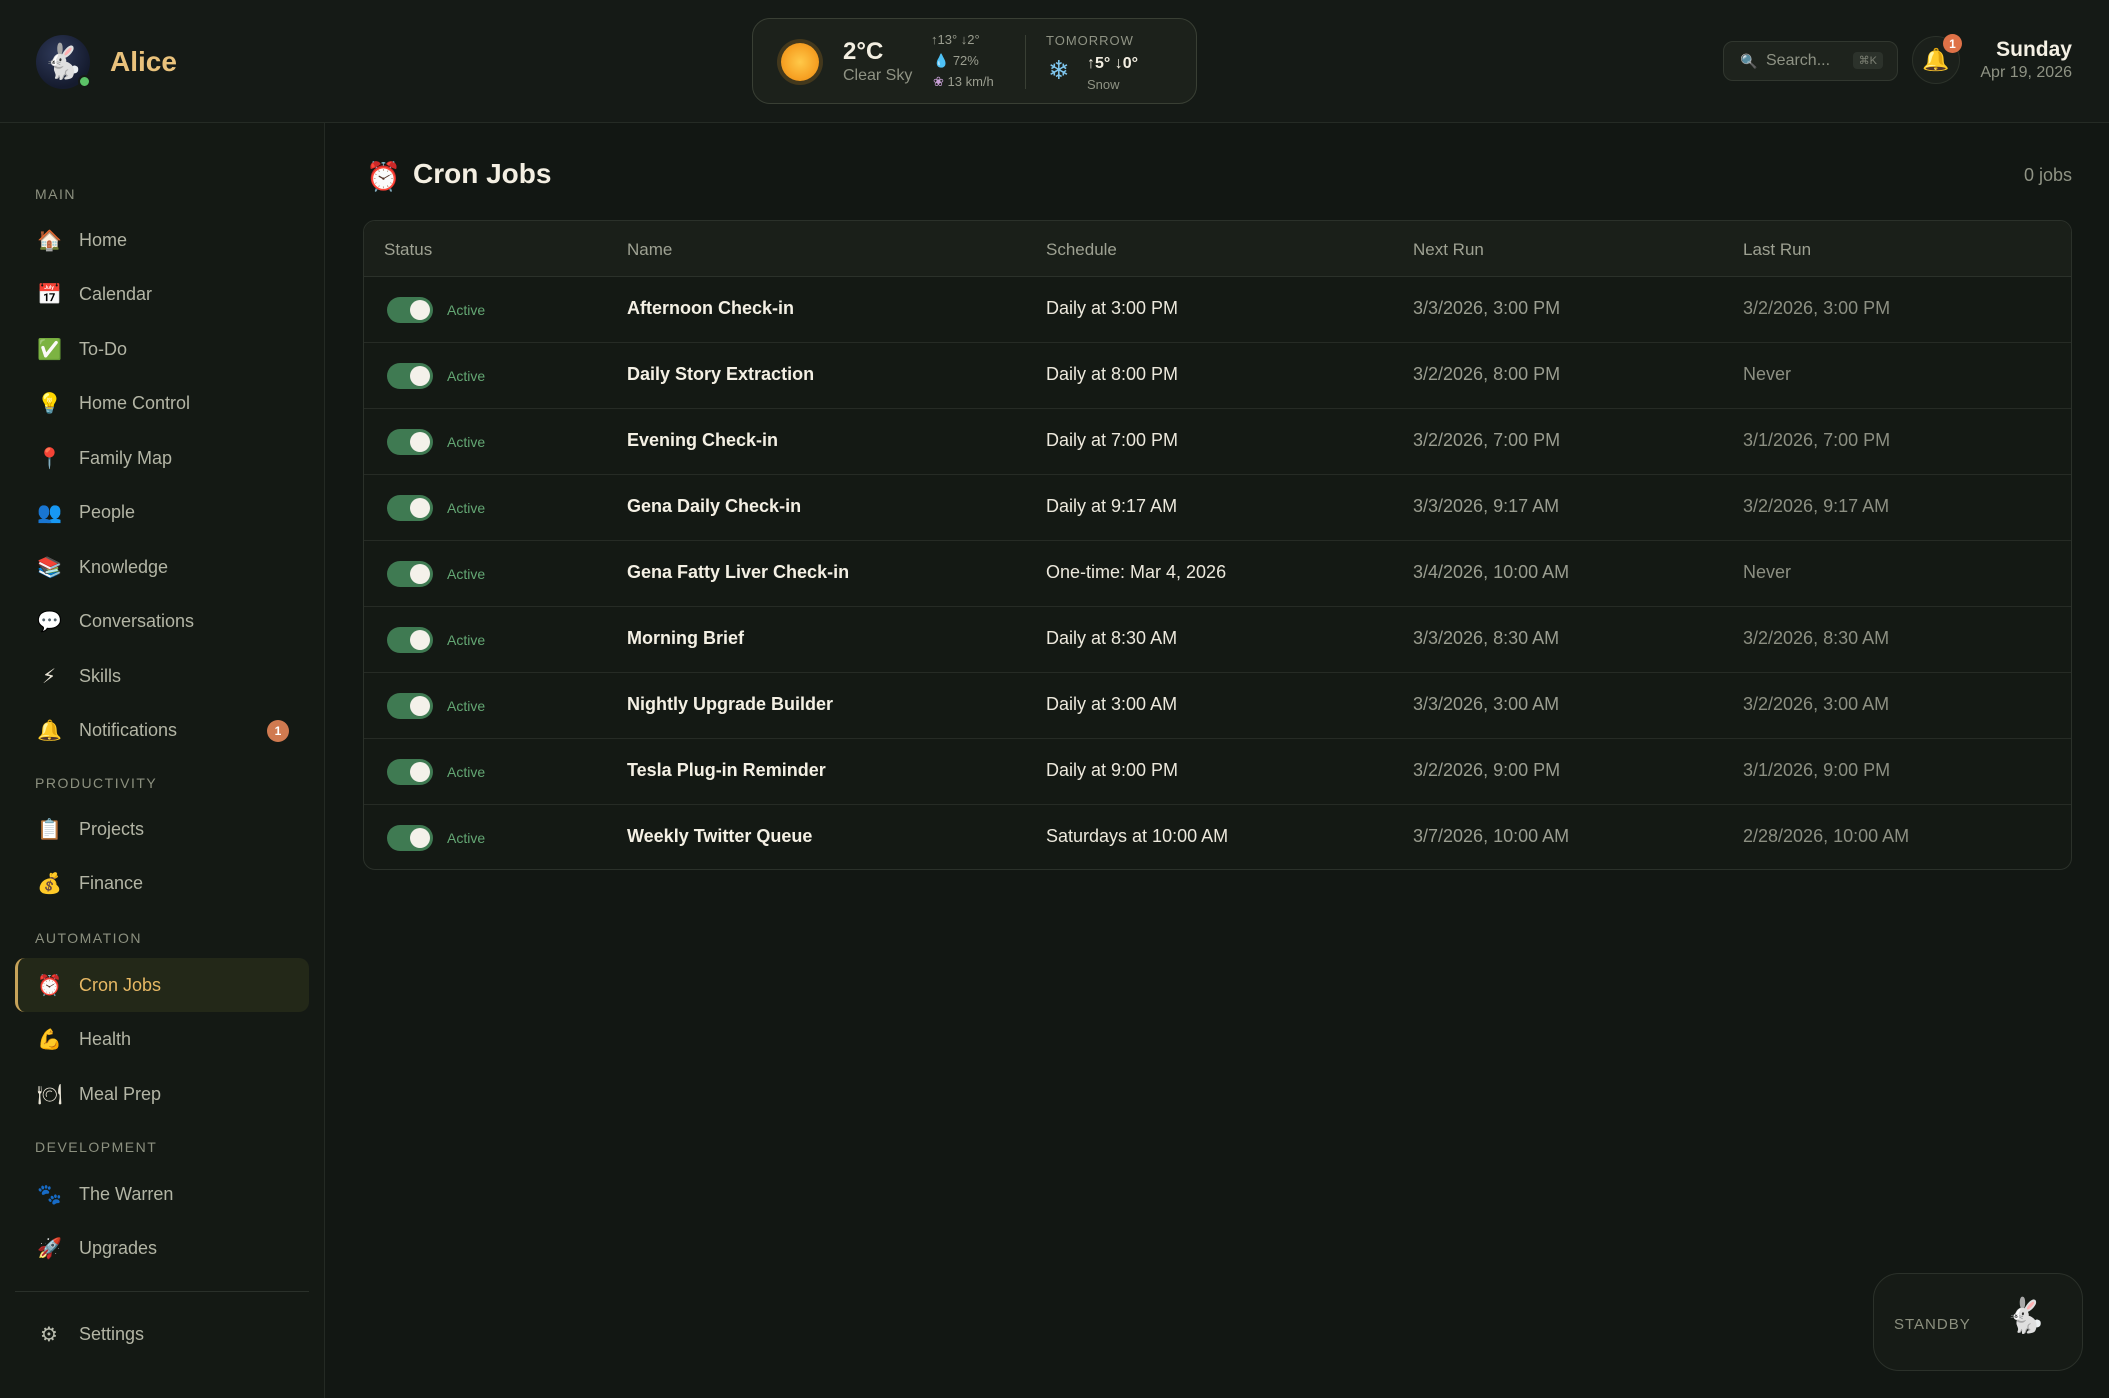  What do you see at coordinates (408, 250) in the screenshot?
I see `header-status: Status` at bounding box center [408, 250].